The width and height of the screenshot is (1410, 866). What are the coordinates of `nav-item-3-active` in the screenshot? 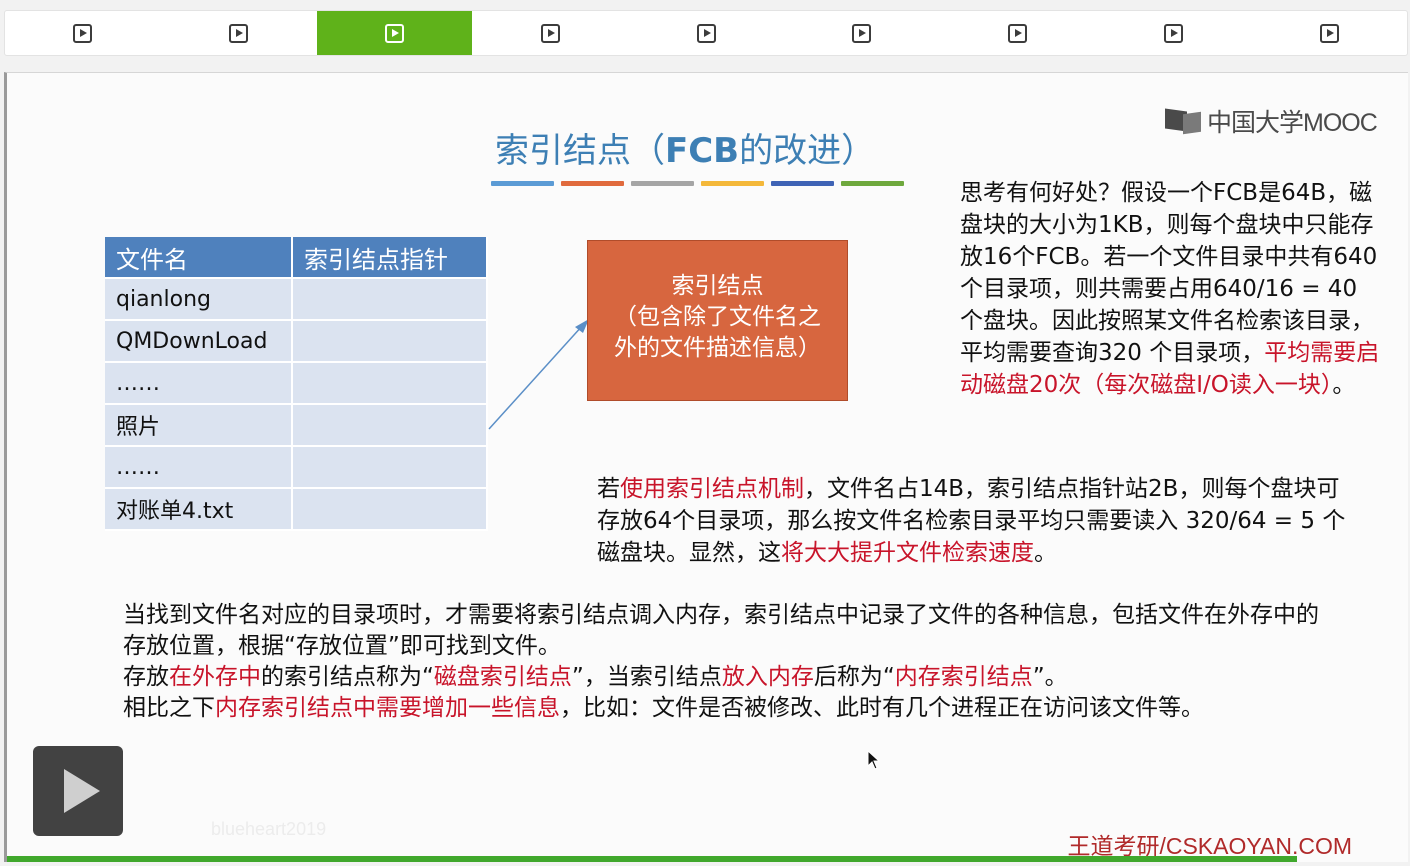 It's located at (394, 33).